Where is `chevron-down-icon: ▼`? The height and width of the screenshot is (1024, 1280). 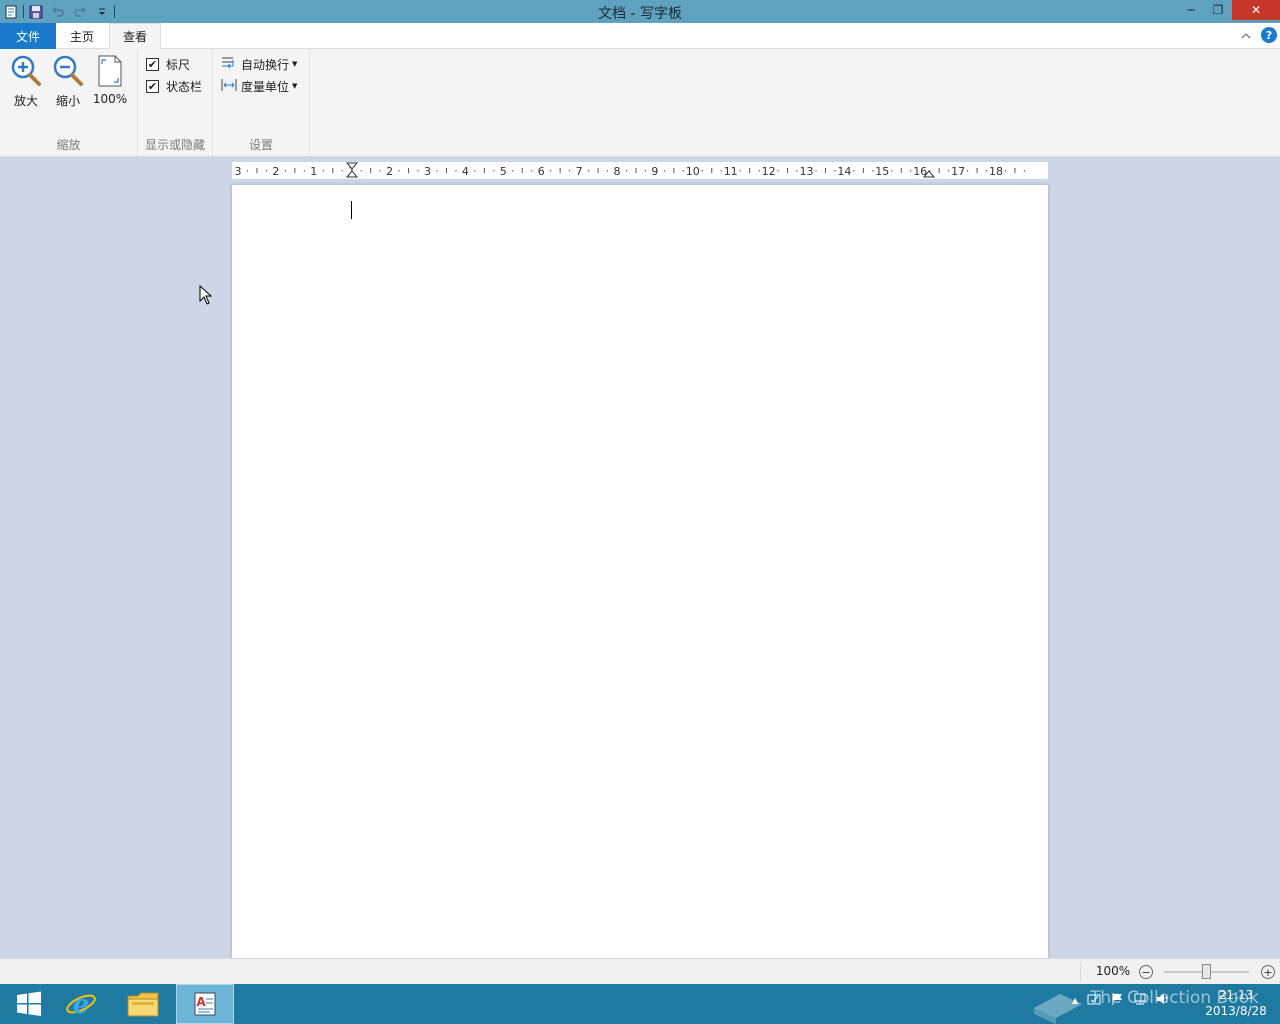 chevron-down-icon: ▼ is located at coordinates (295, 64).